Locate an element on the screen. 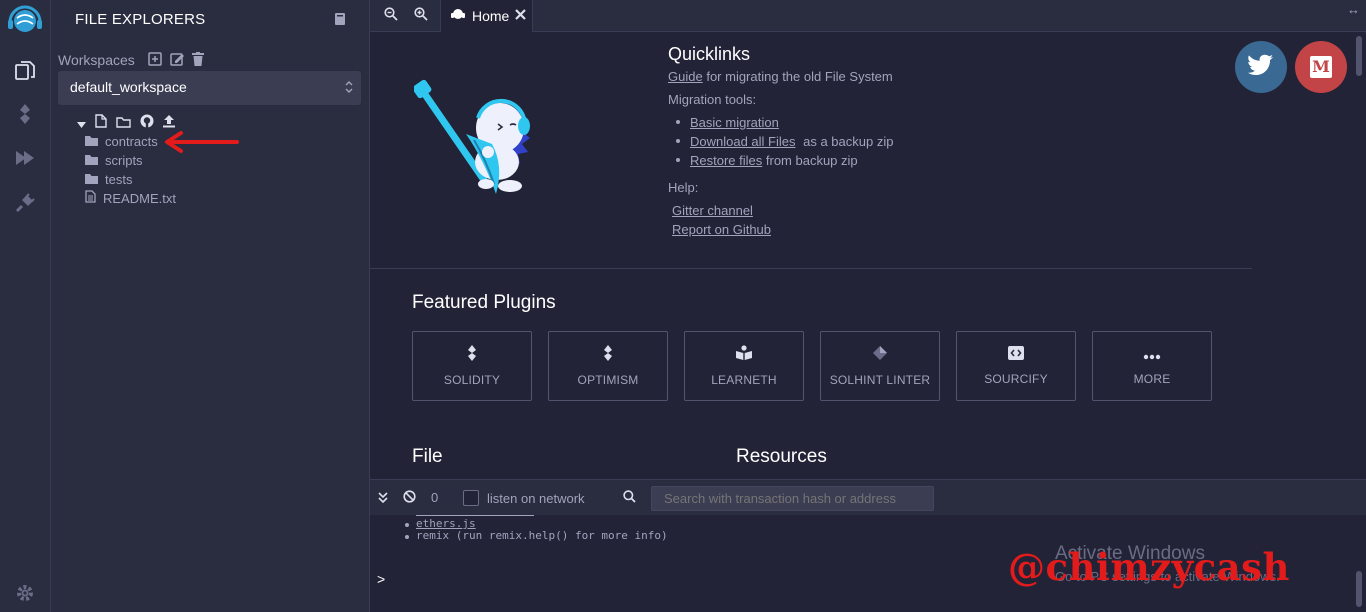 The width and height of the screenshot is (1366, 612). plugin-label: SOLHINT LINTER is located at coordinates (880, 380).